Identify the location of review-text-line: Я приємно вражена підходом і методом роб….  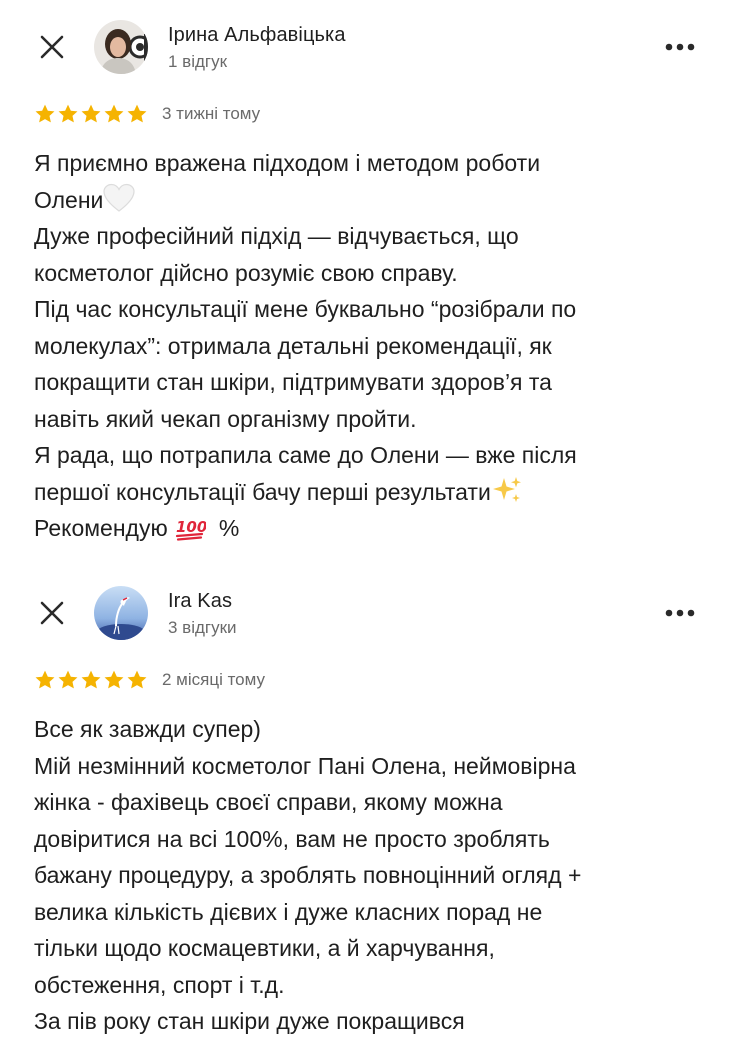
(287, 163).